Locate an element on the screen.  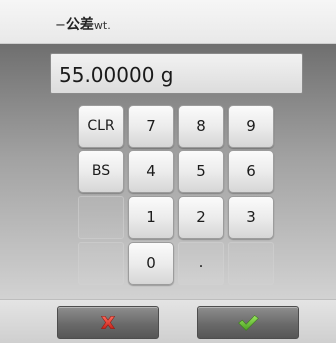
key-1: 1 is located at coordinates (151, 217).